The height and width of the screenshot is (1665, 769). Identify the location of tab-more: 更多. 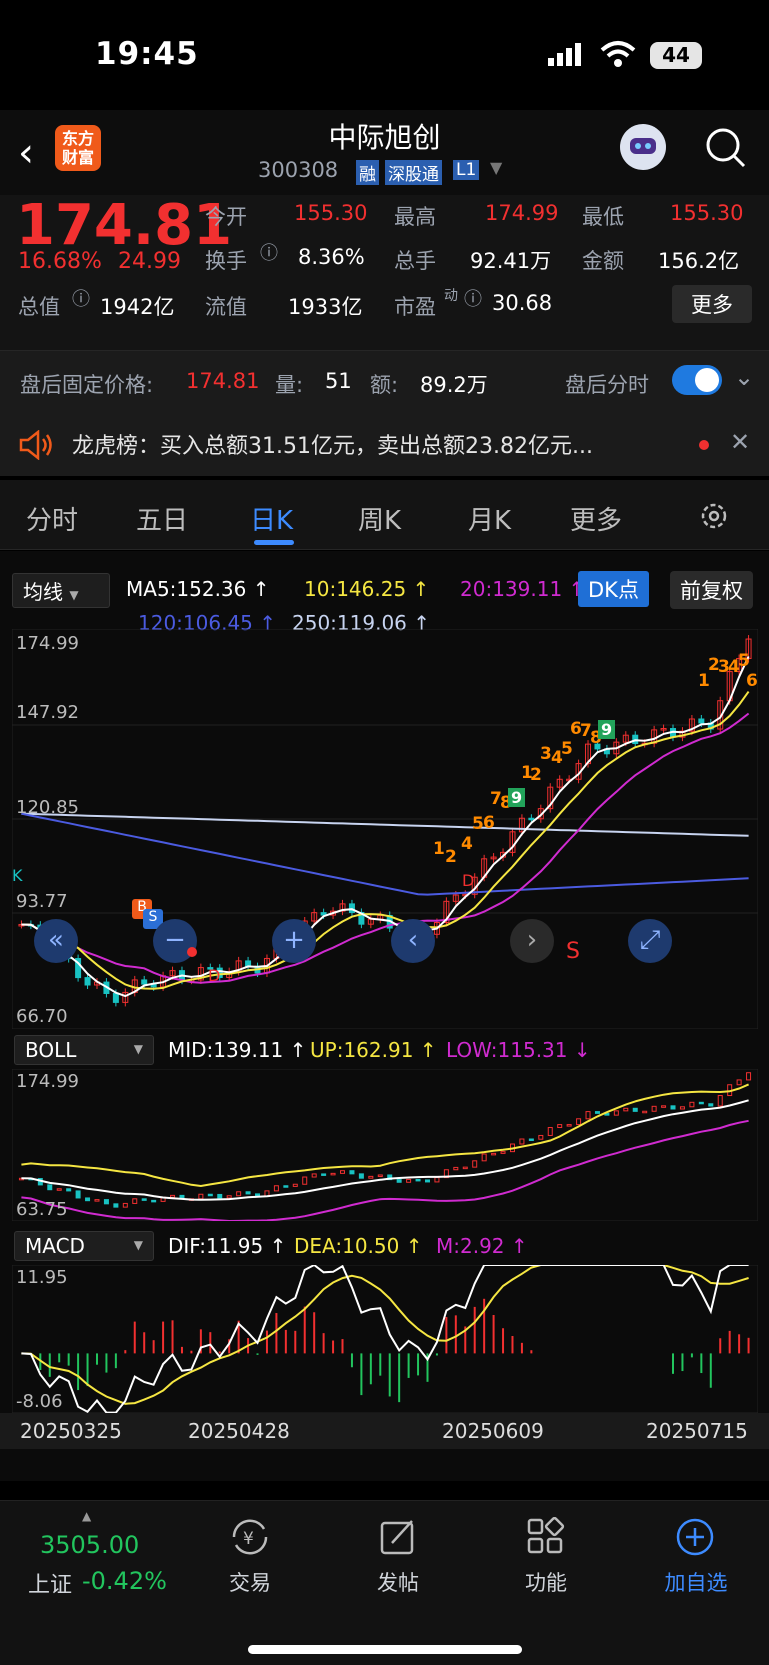
(596, 518).